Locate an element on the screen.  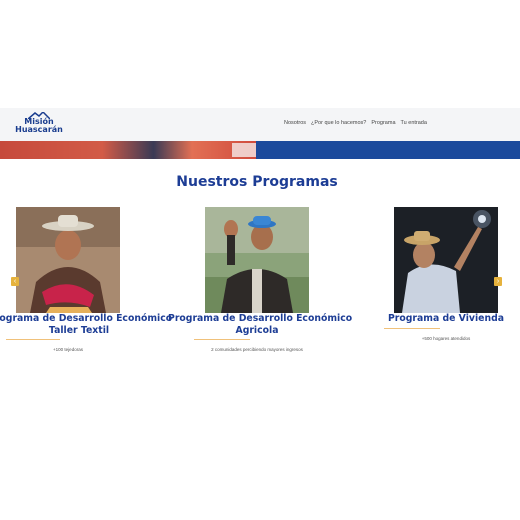
chevron-right-icon: › is located at coordinates (498, 281).